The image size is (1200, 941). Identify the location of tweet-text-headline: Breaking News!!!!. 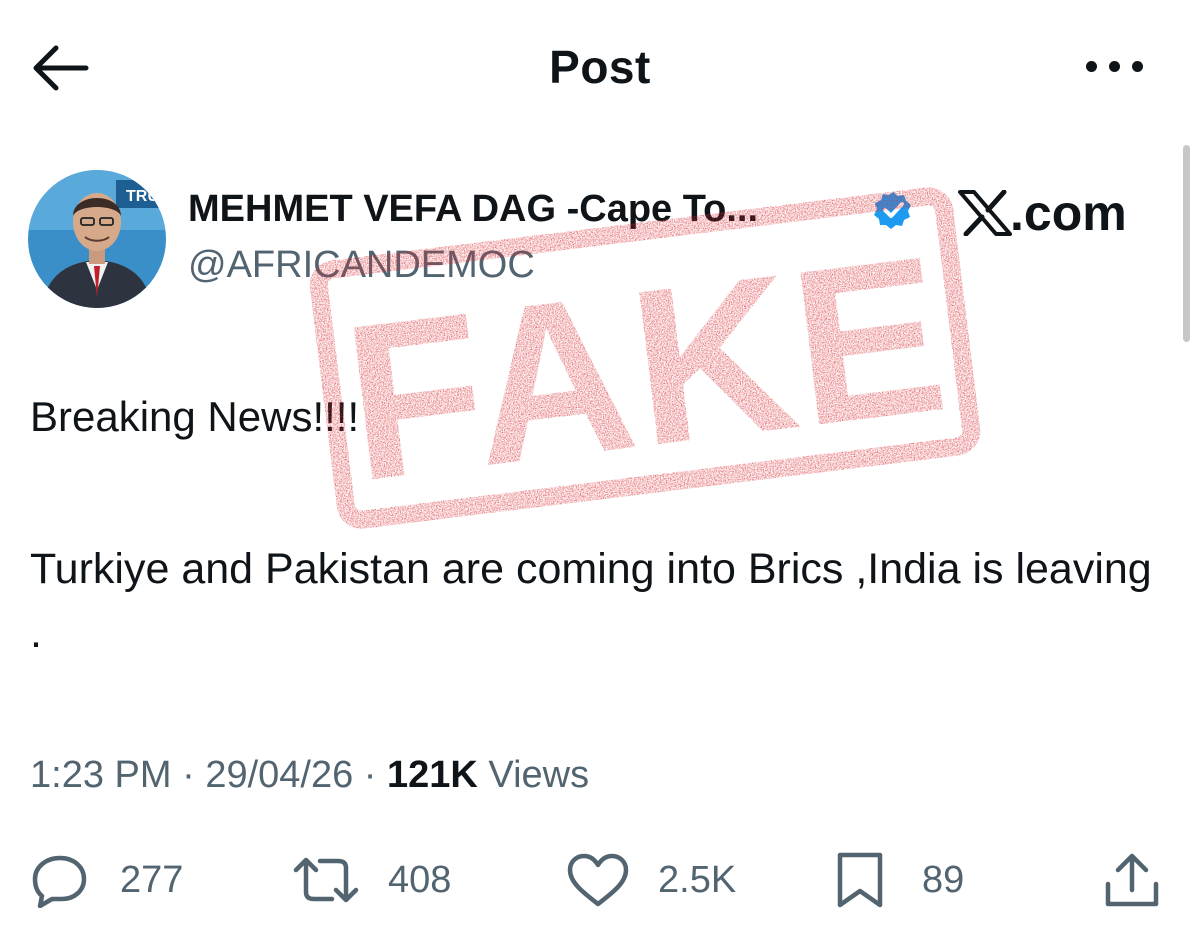
(195, 416).